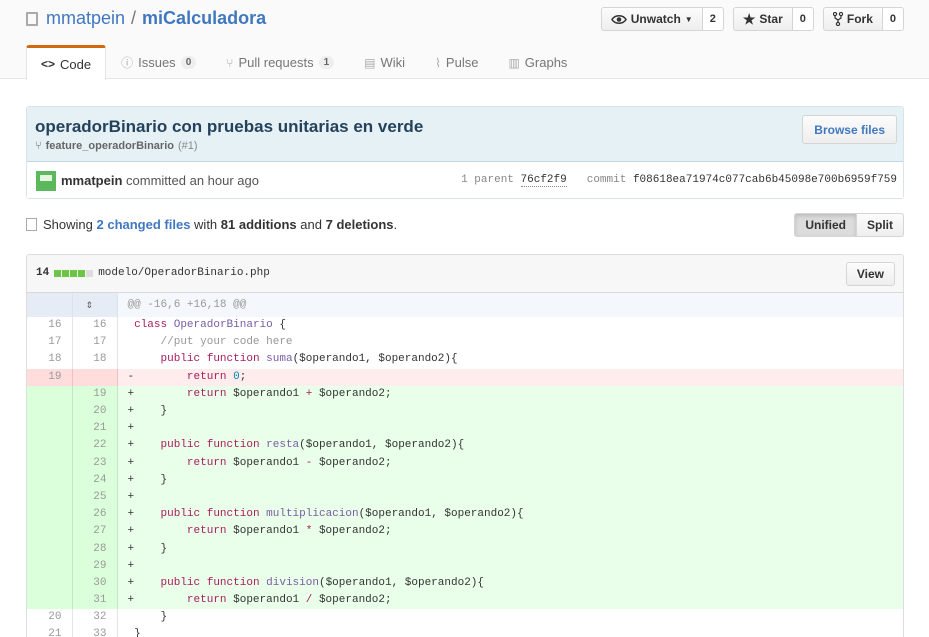 The image size is (929, 637). I want to click on expand-cell: ⇕, so click(95, 305).